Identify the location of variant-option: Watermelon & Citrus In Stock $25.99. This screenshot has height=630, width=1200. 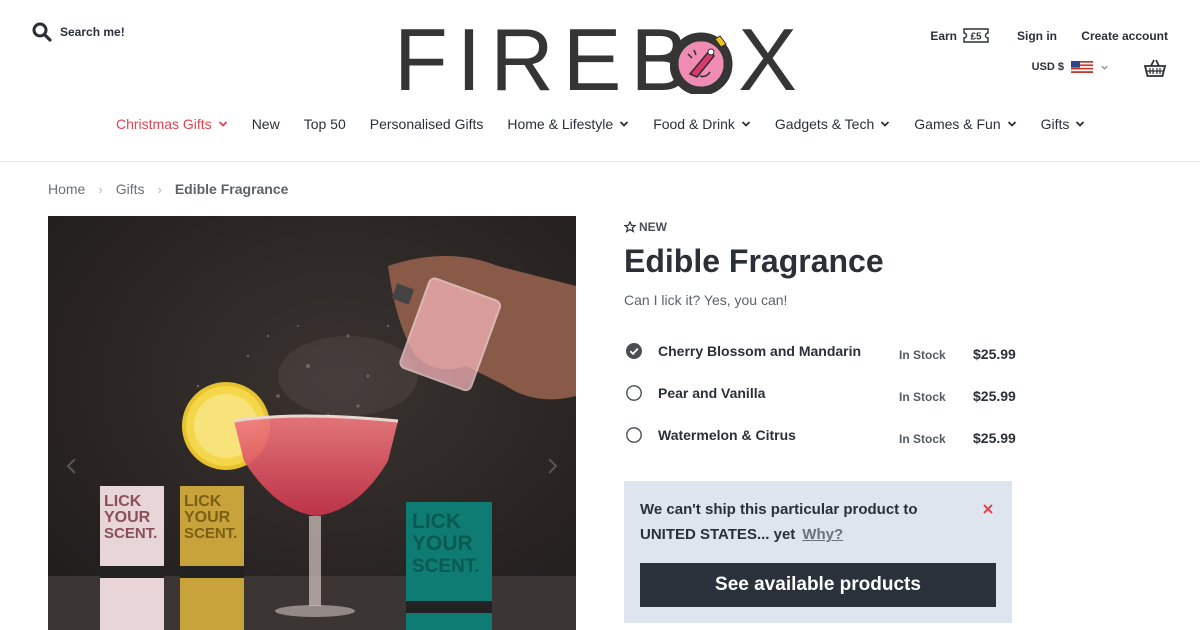
(820, 435).